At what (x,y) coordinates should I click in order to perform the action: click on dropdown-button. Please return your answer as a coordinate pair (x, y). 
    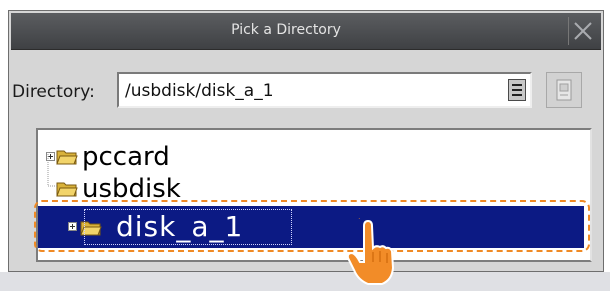
    Looking at the image, I should click on (517, 90).